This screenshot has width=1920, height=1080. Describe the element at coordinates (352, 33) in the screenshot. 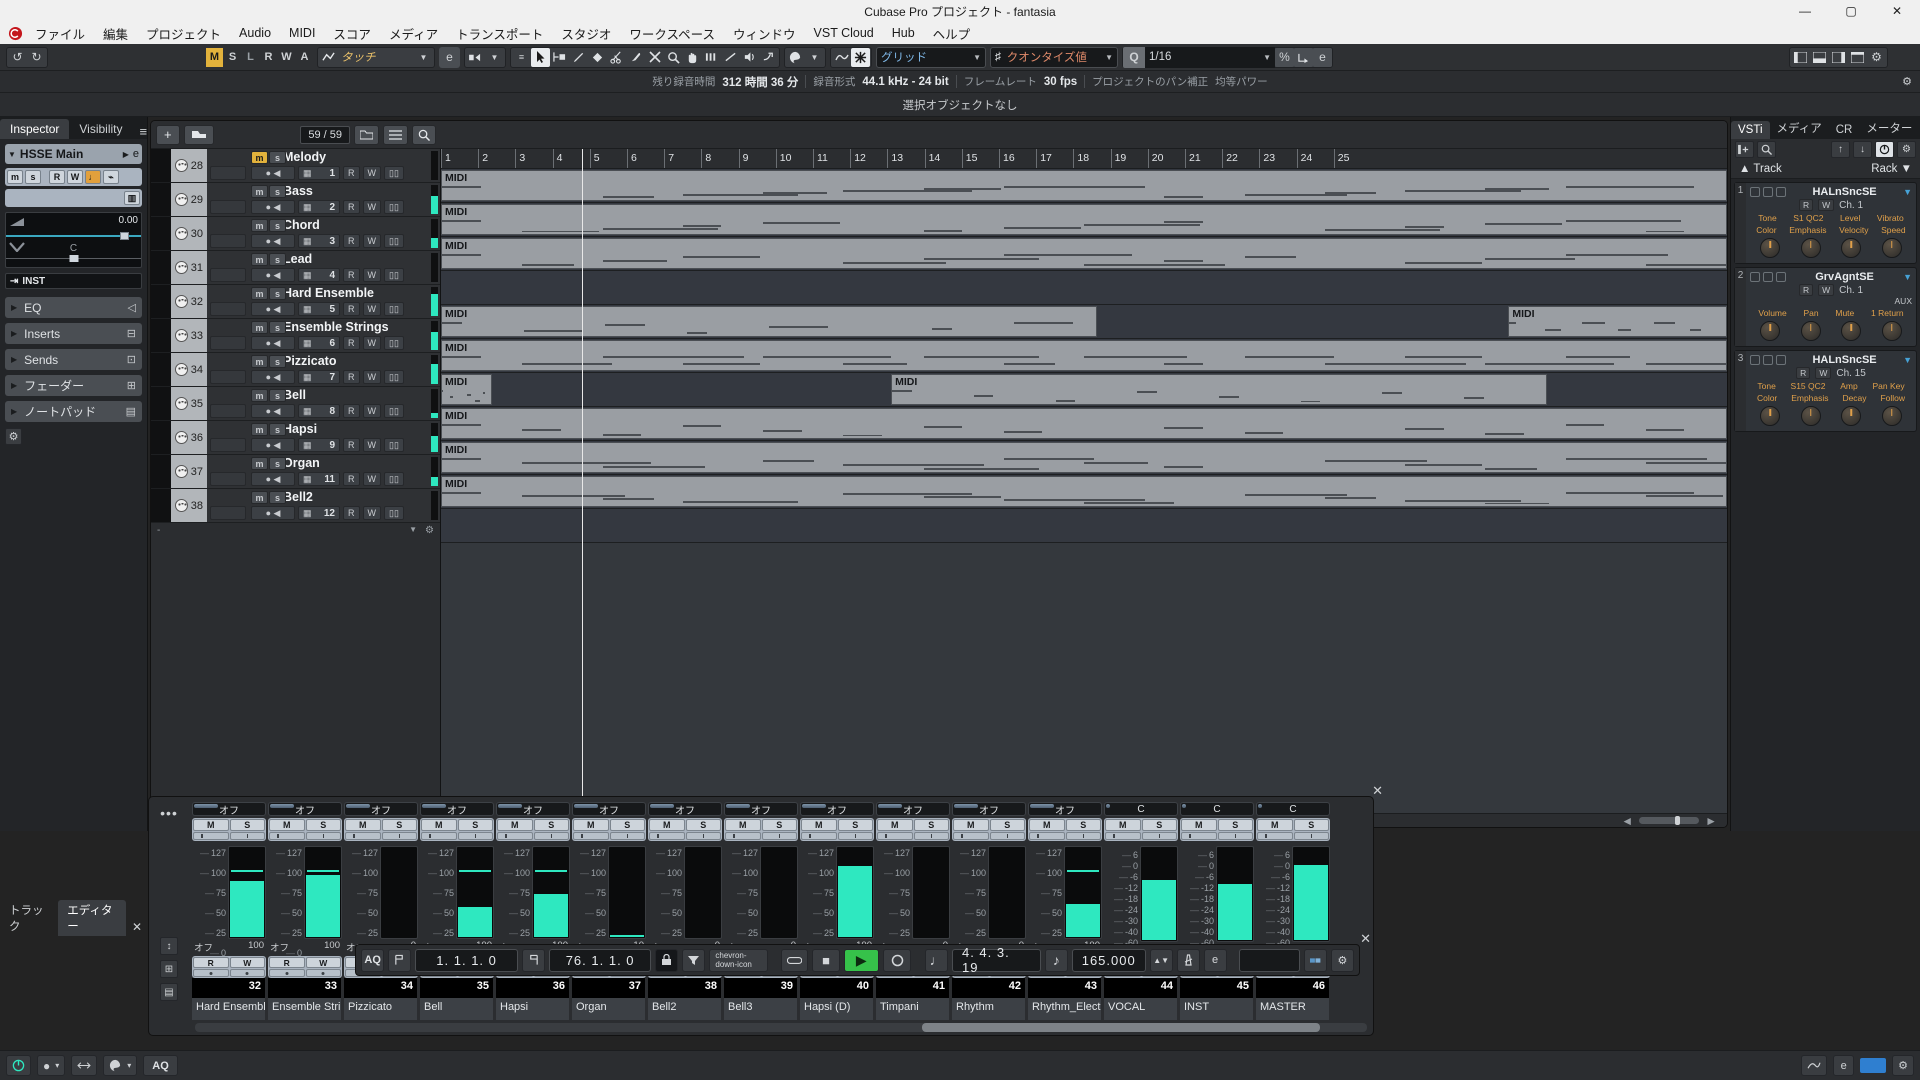

I see `menu-score: スコア` at that location.